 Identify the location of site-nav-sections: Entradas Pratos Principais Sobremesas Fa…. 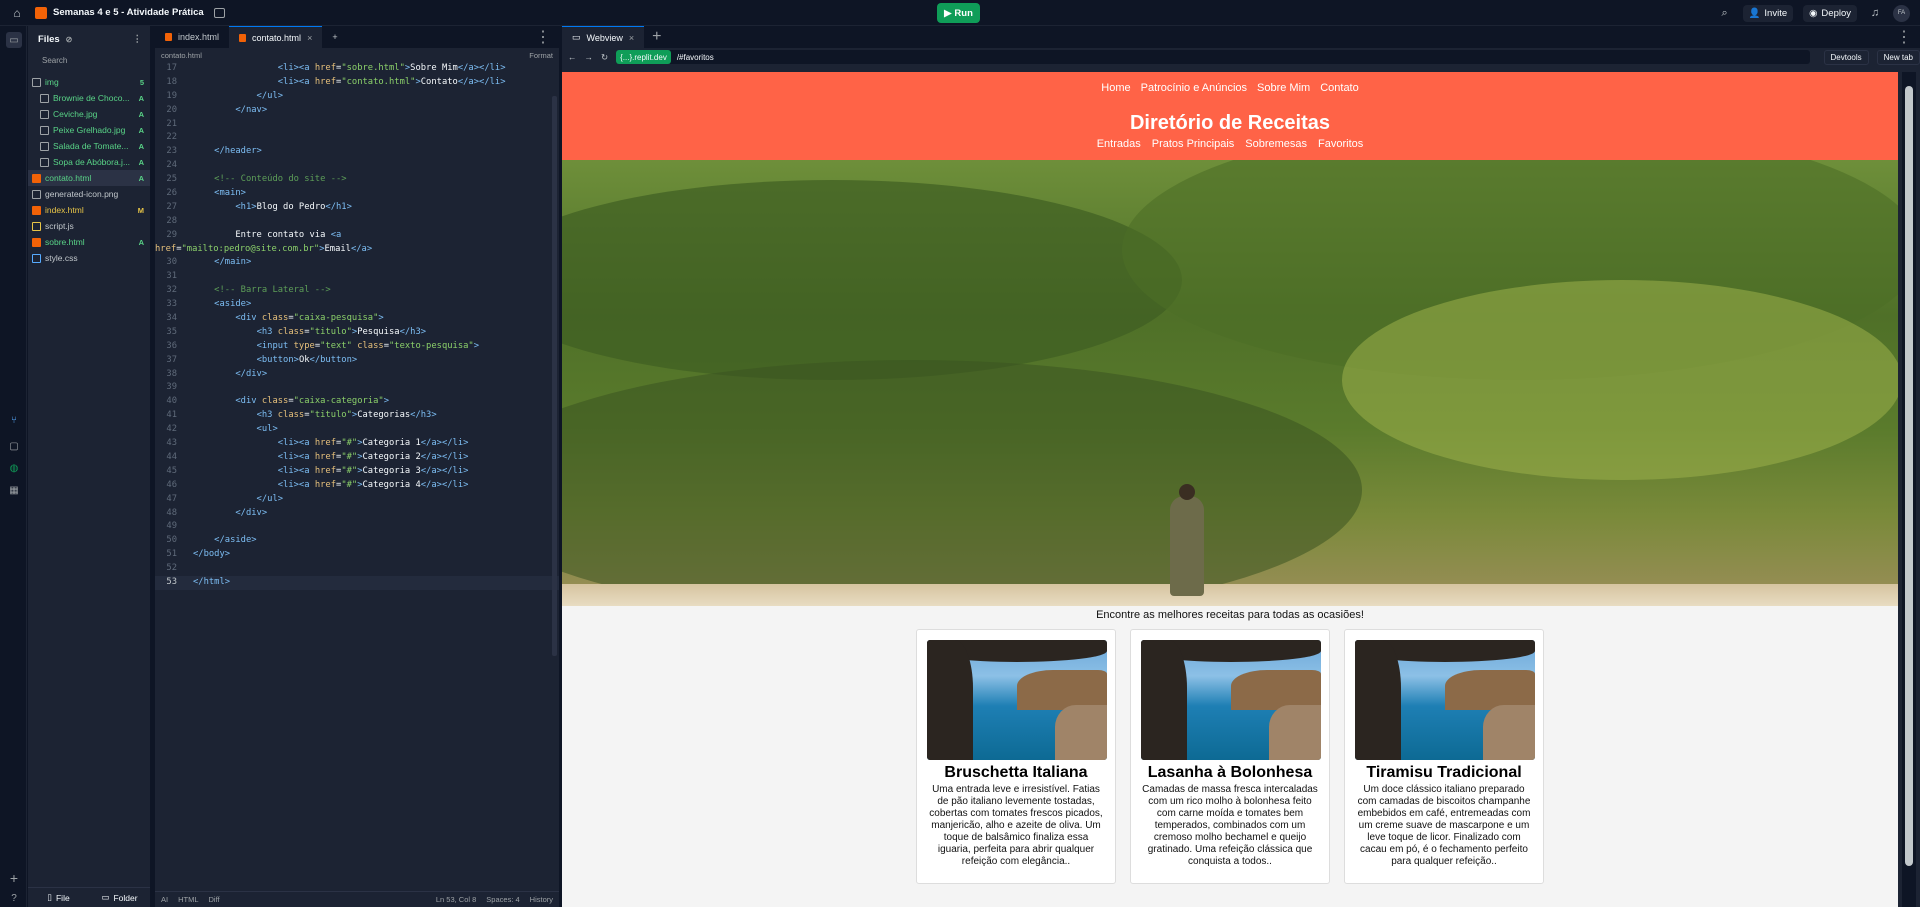
(1230, 144).